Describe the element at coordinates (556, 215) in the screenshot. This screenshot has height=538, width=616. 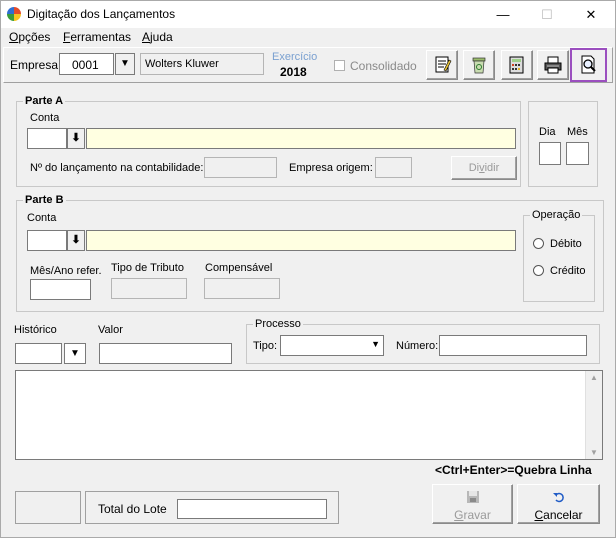
I see `operacao-legend: Operação` at that location.